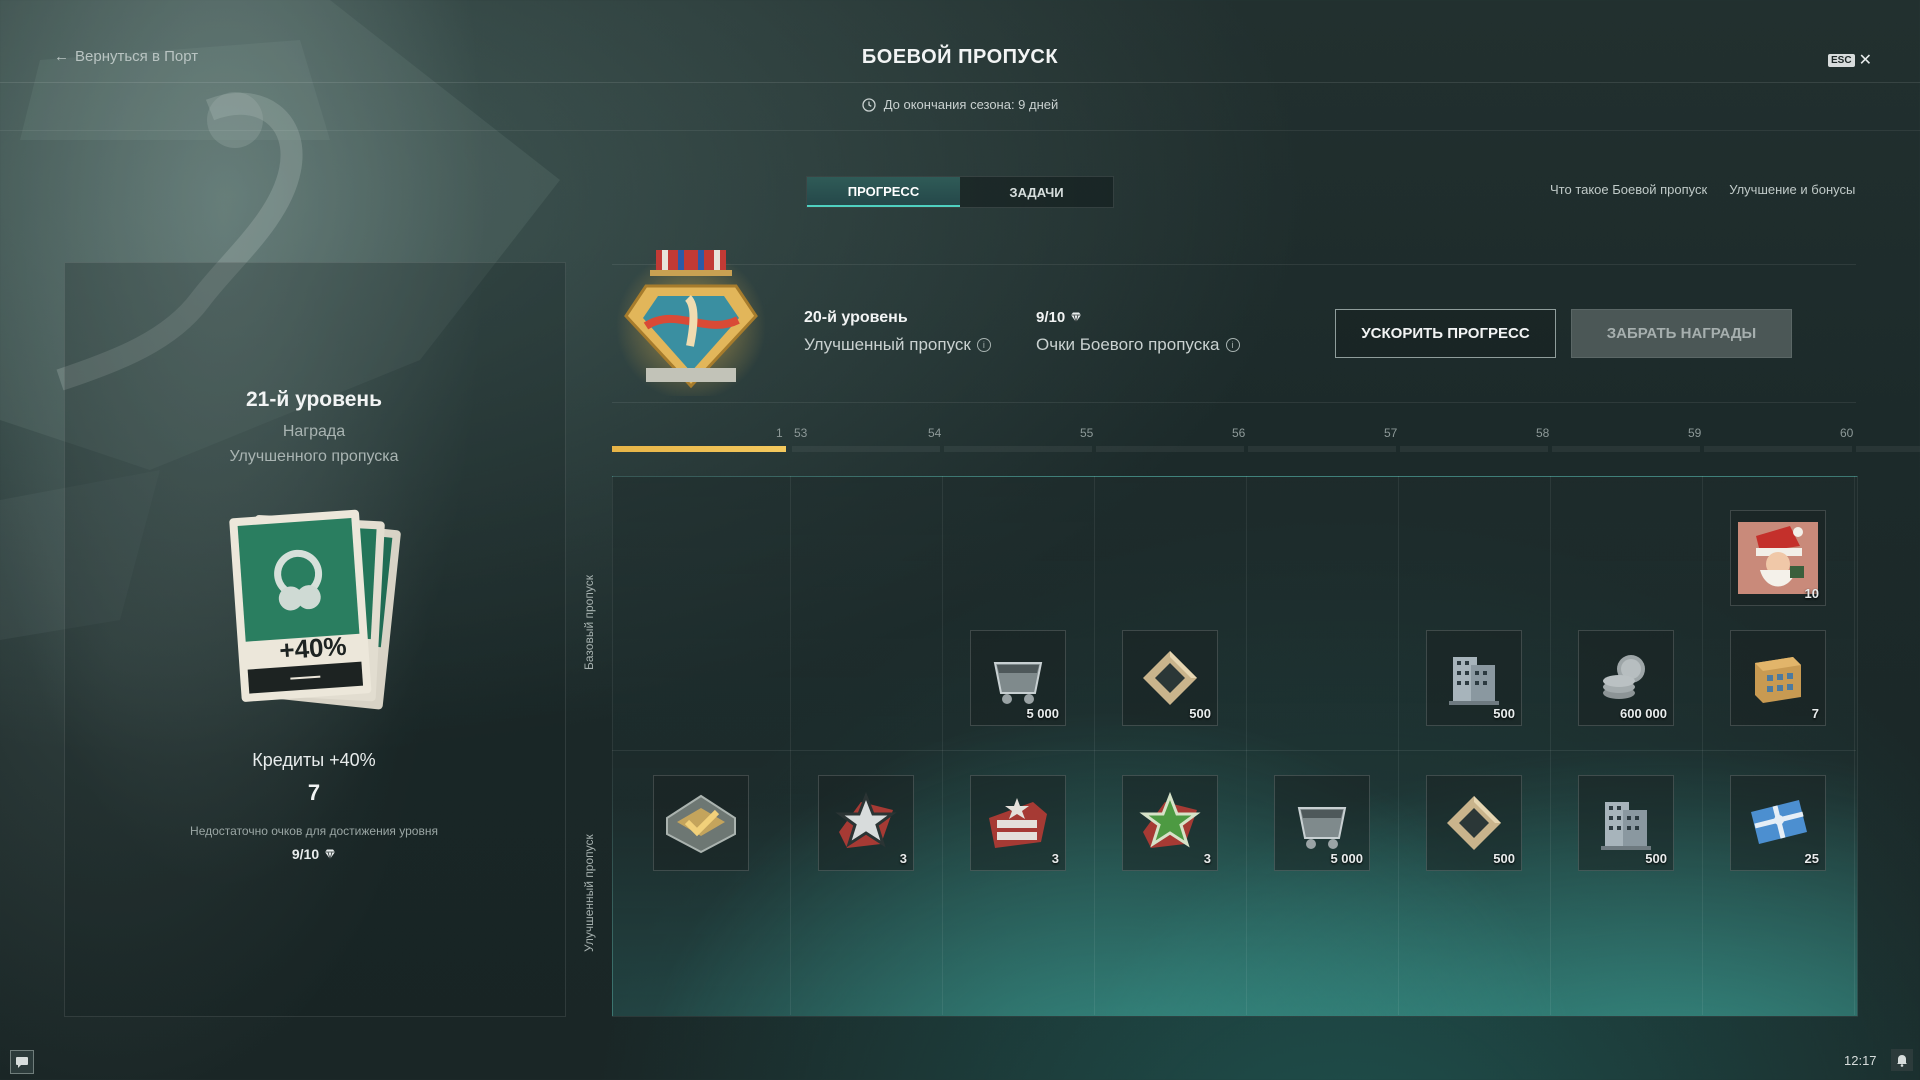 The height and width of the screenshot is (1080, 1920). I want to click on reward-caption-line2: Улучшенного пропуска, so click(314, 456).